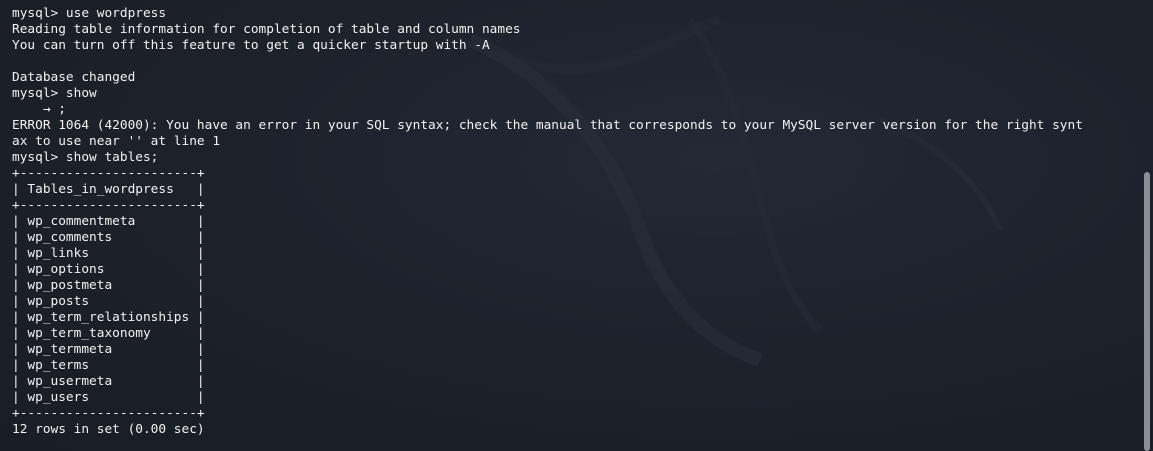 This screenshot has height=451, width=1153. I want to click on terminal-line: mysql> show, so click(54, 93).